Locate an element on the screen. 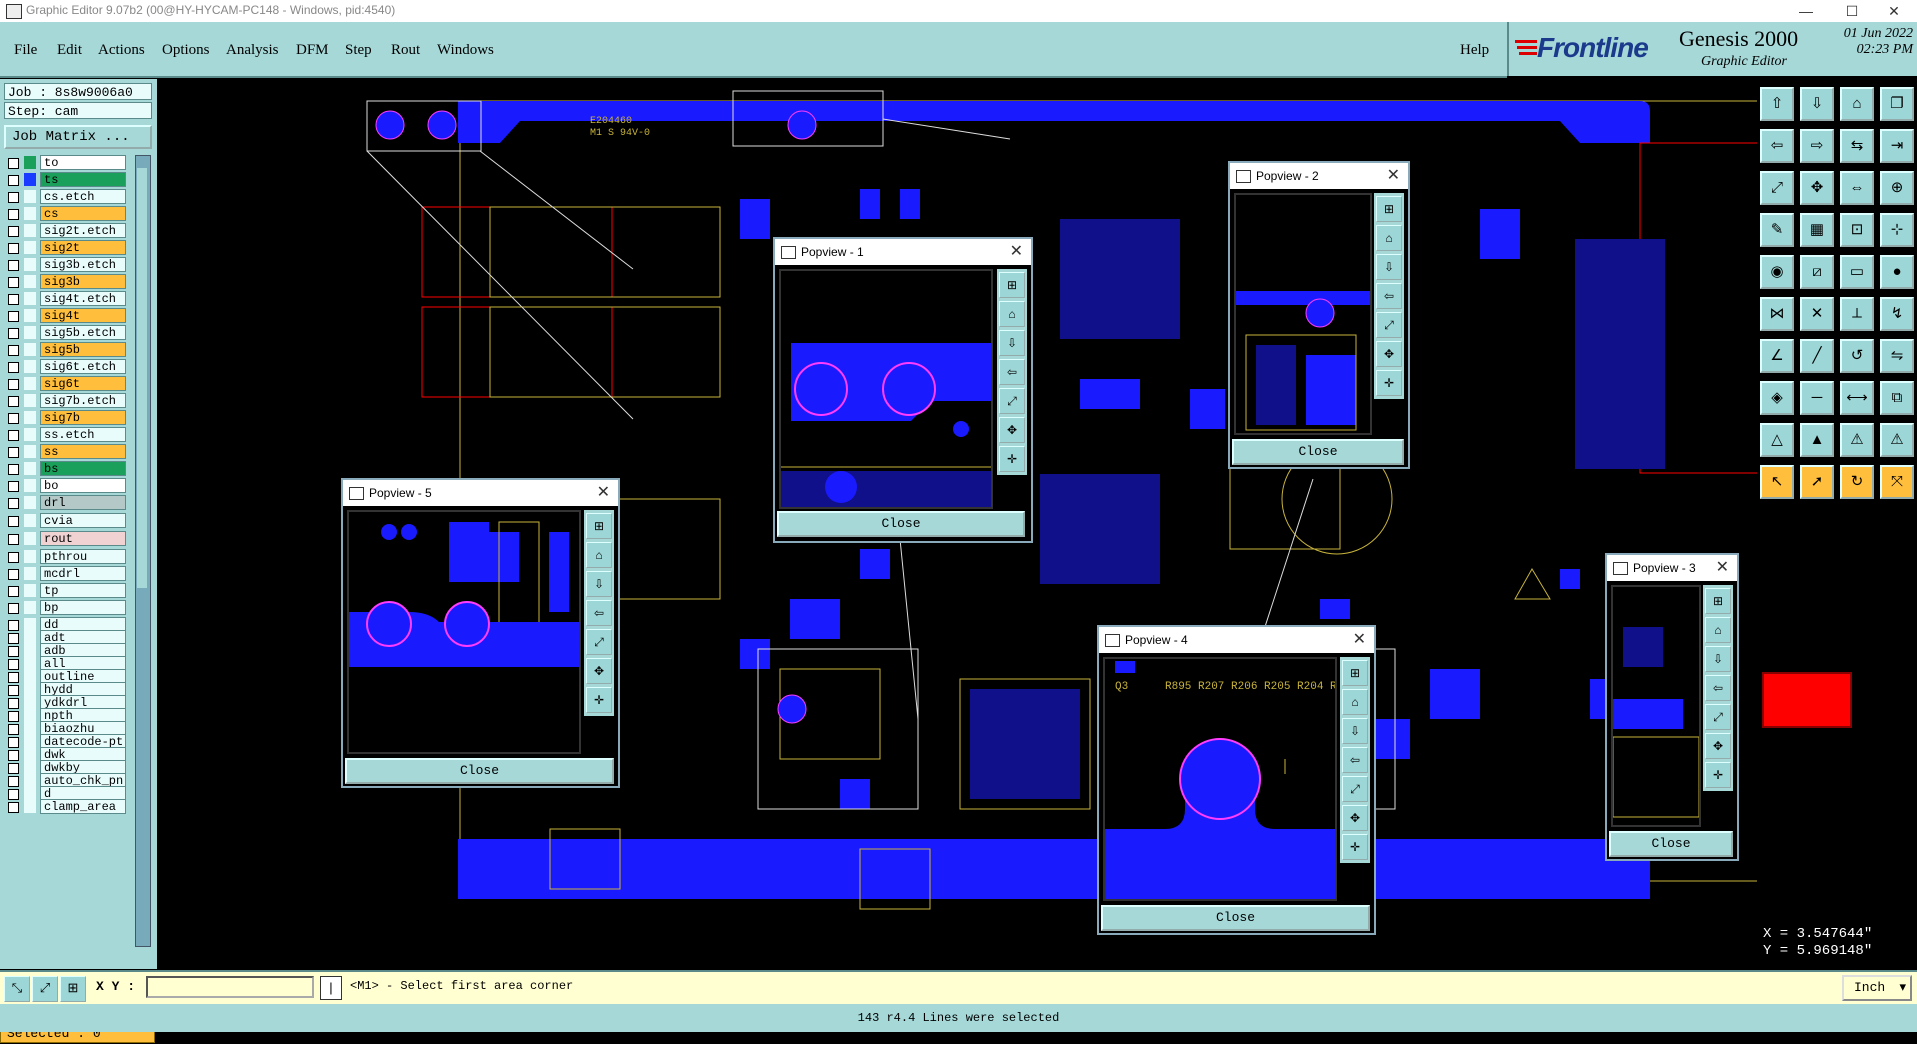 Image resolution: width=1917 pixels, height=1044 pixels. layer-name: ss.etch is located at coordinates (83, 434).